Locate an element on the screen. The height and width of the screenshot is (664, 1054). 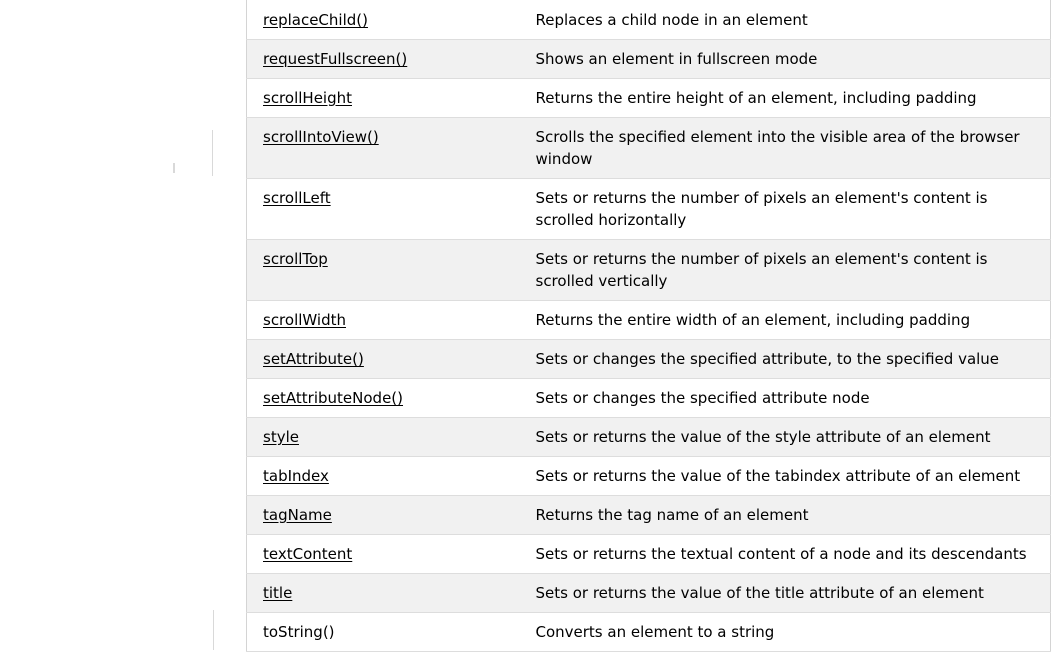
description-cell: Converts an element to a string is located at coordinates (784, 632).